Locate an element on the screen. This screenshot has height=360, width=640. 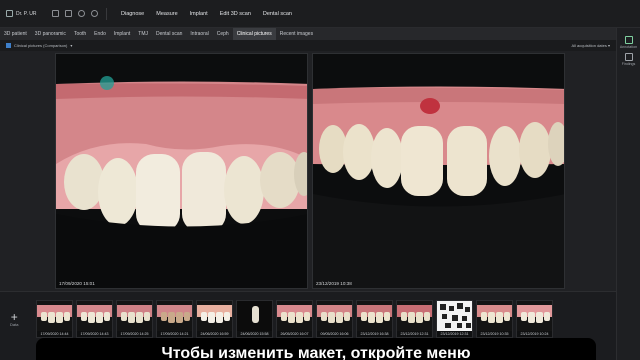
tab-intraoral: Intraoral is located at coordinates (199, 34).